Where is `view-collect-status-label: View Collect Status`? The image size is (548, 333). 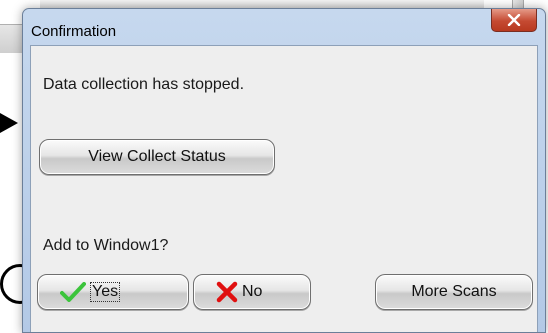
view-collect-status-label: View Collect Status is located at coordinates (157, 156).